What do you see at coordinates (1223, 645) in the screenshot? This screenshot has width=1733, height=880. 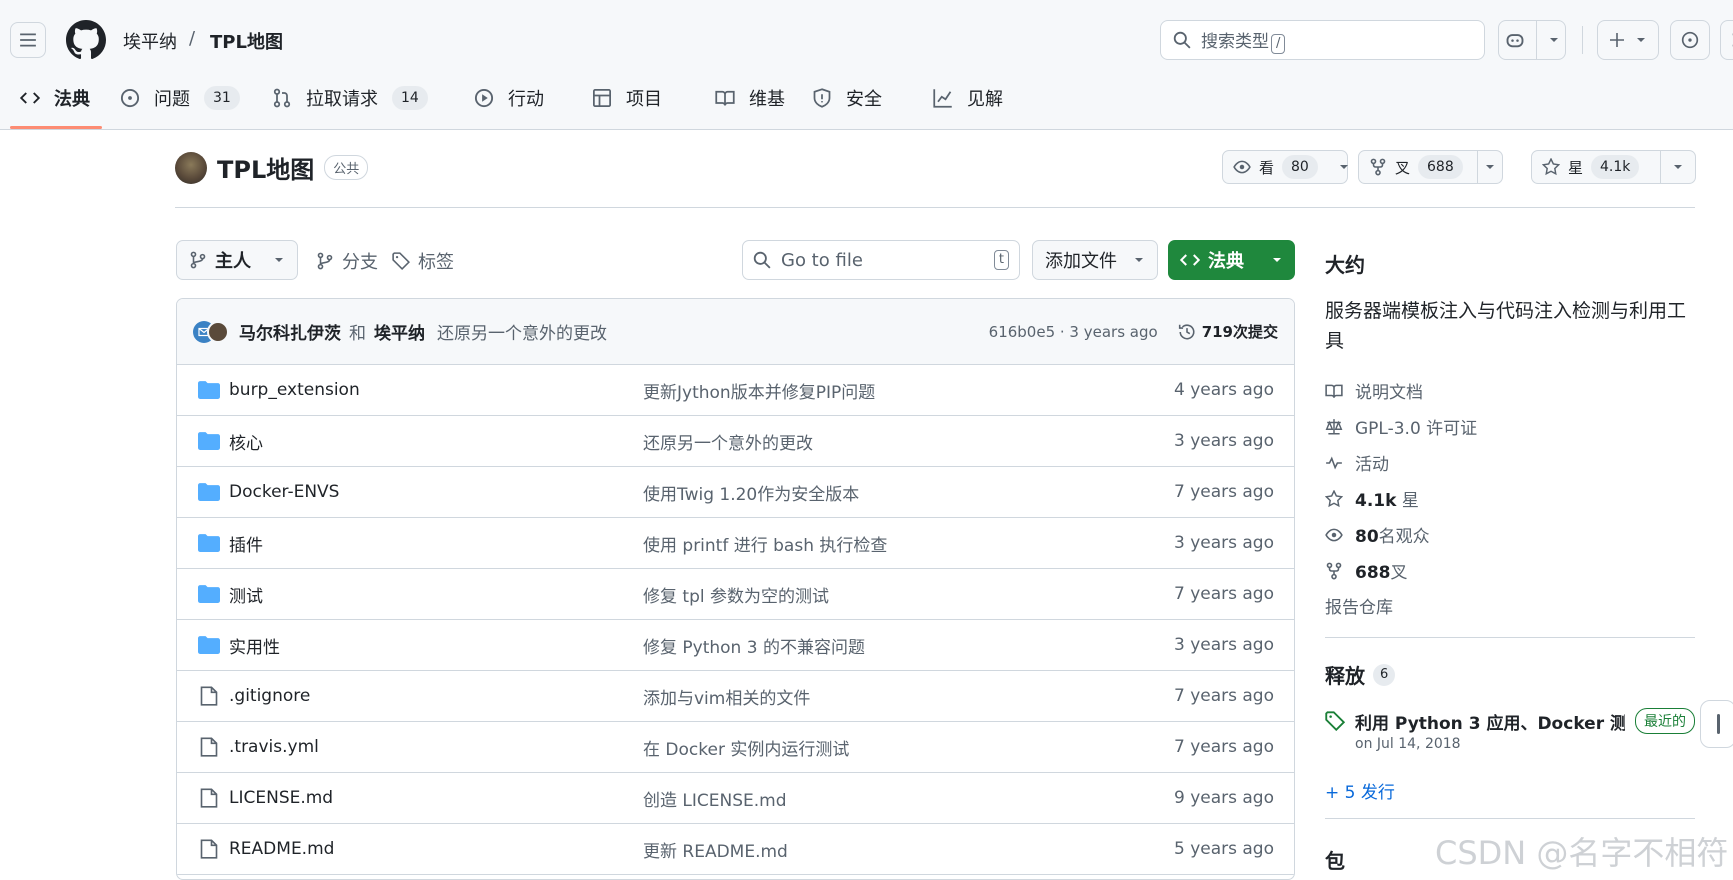 I see `file-age: 3 years ago` at bounding box center [1223, 645].